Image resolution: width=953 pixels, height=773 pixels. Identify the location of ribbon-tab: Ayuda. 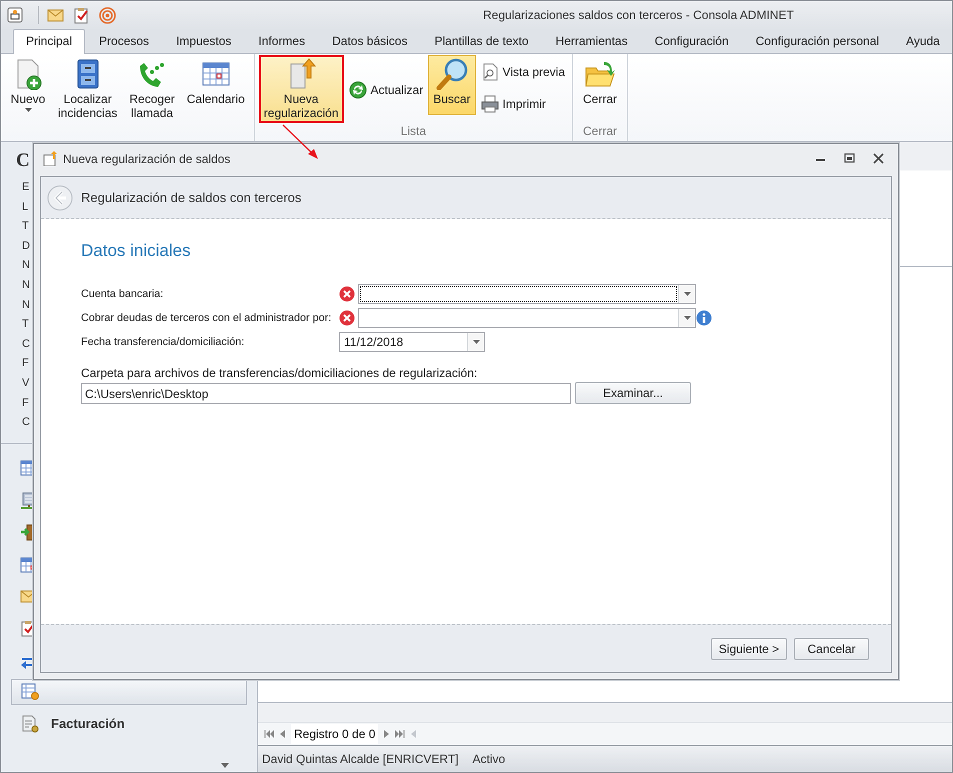
(923, 41).